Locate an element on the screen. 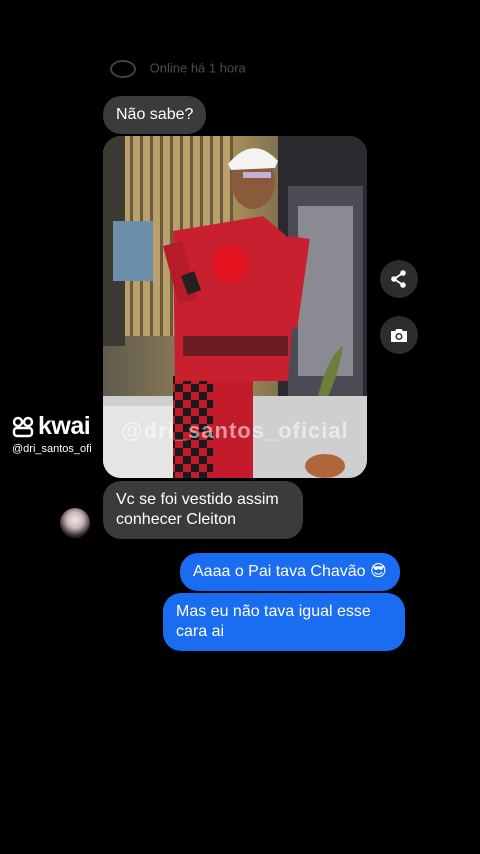  kwai-watermark: kwai @dri_santos_ofi is located at coordinates (52, 433).